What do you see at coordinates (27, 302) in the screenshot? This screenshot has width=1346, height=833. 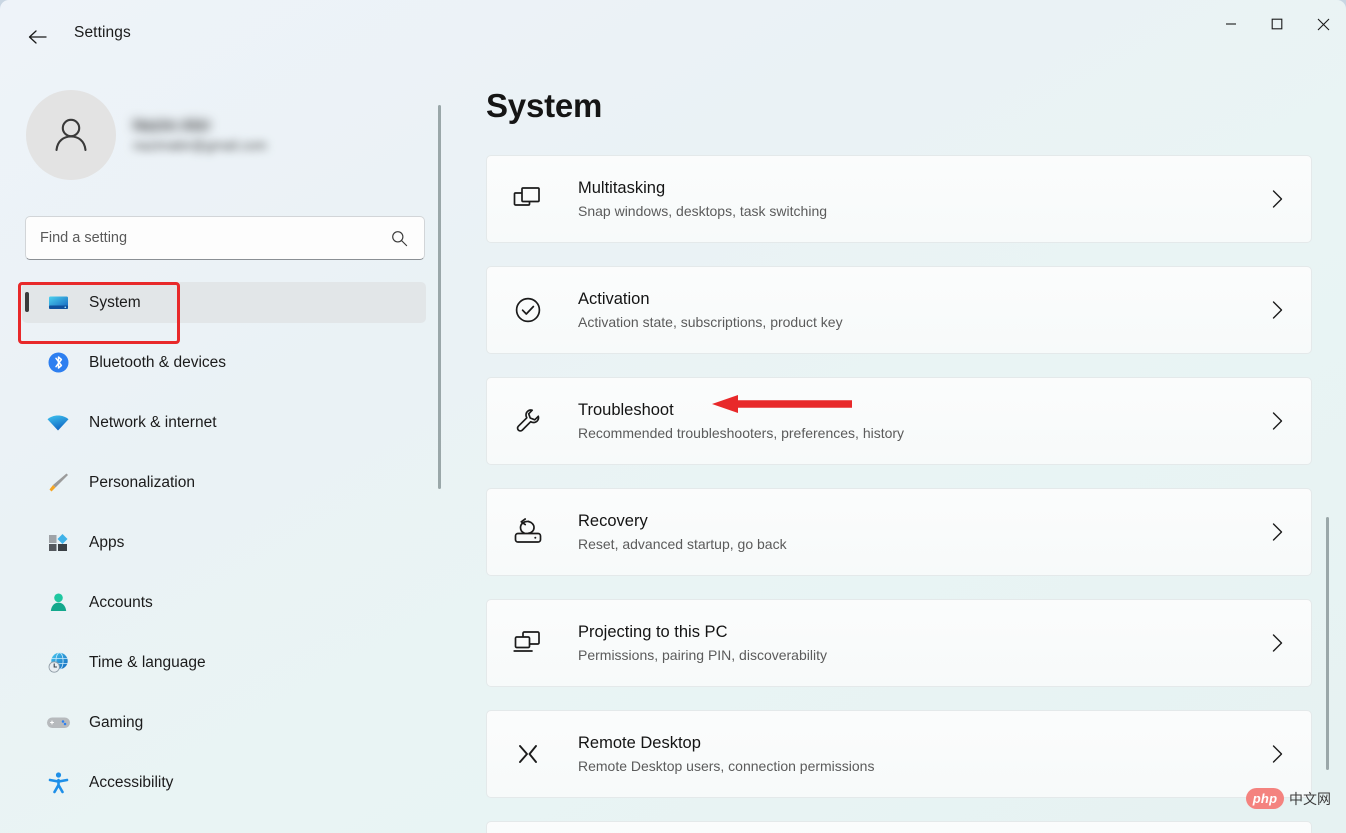 I see `selection-indicator` at bounding box center [27, 302].